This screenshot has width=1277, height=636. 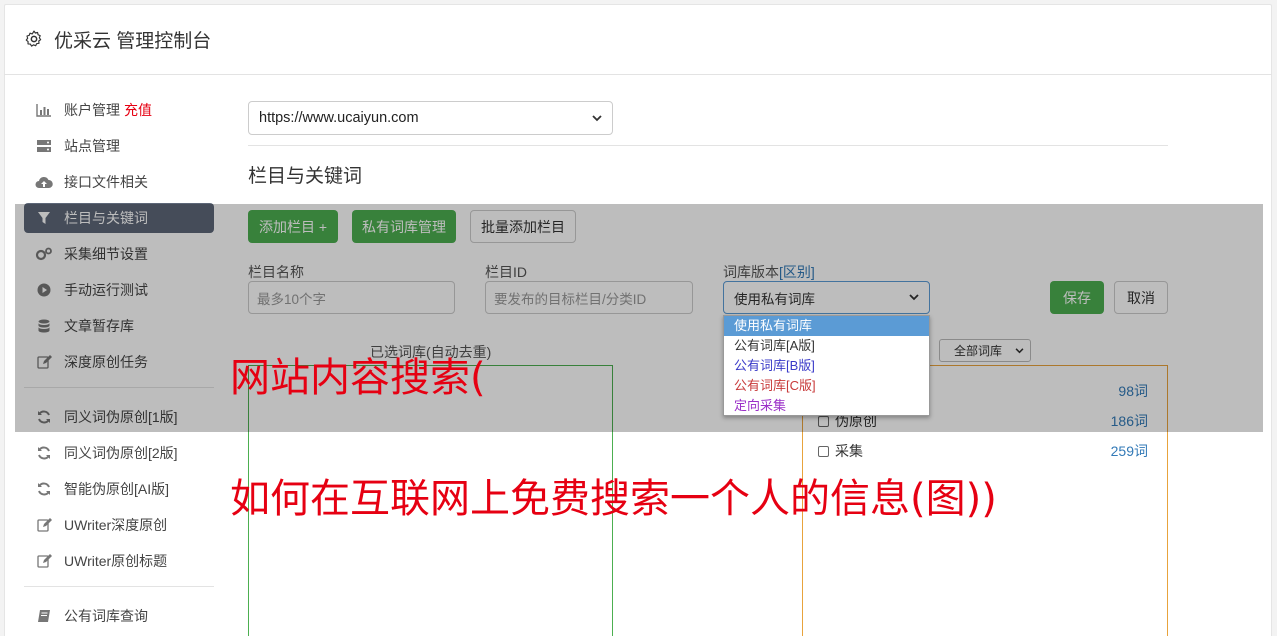 What do you see at coordinates (613, 499) in the screenshot?
I see `overlay-text-line2: 如何在互联网上免费搜索一个人的信息(图))` at bounding box center [613, 499].